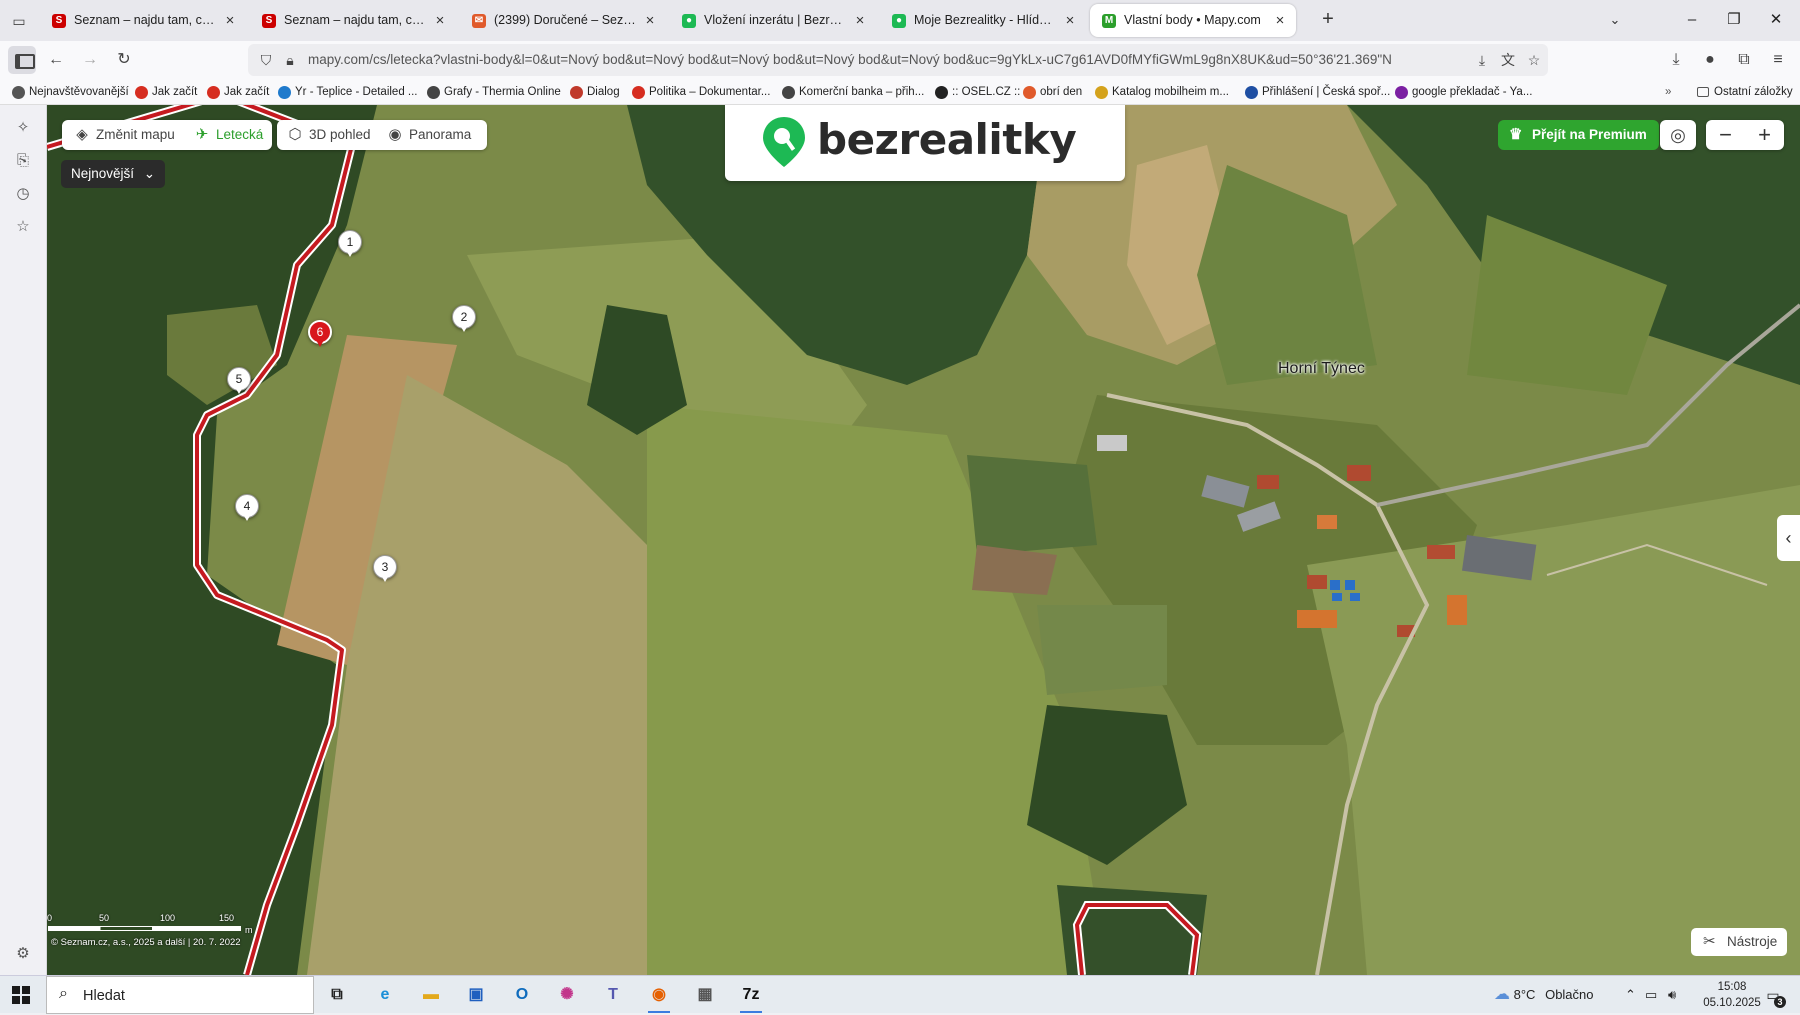 This screenshot has height=1015, width=1800. What do you see at coordinates (247, 507) in the screenshot?
I see `route-point-4: 4` at bounding box center [247, 507].